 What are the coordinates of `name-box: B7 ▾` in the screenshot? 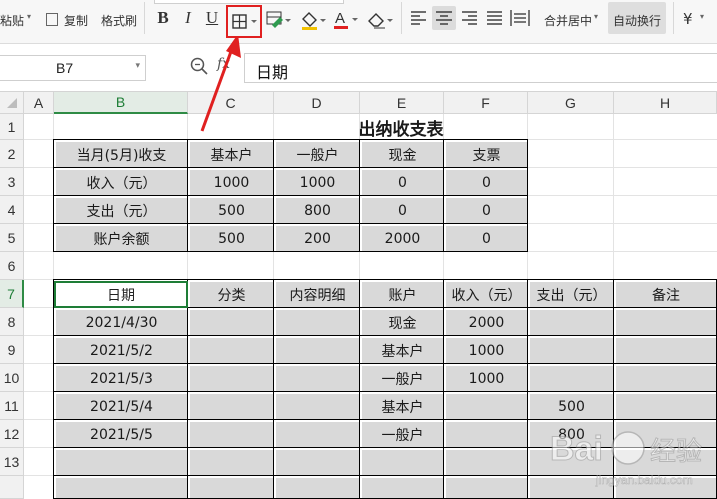 It's located at (73, 68).